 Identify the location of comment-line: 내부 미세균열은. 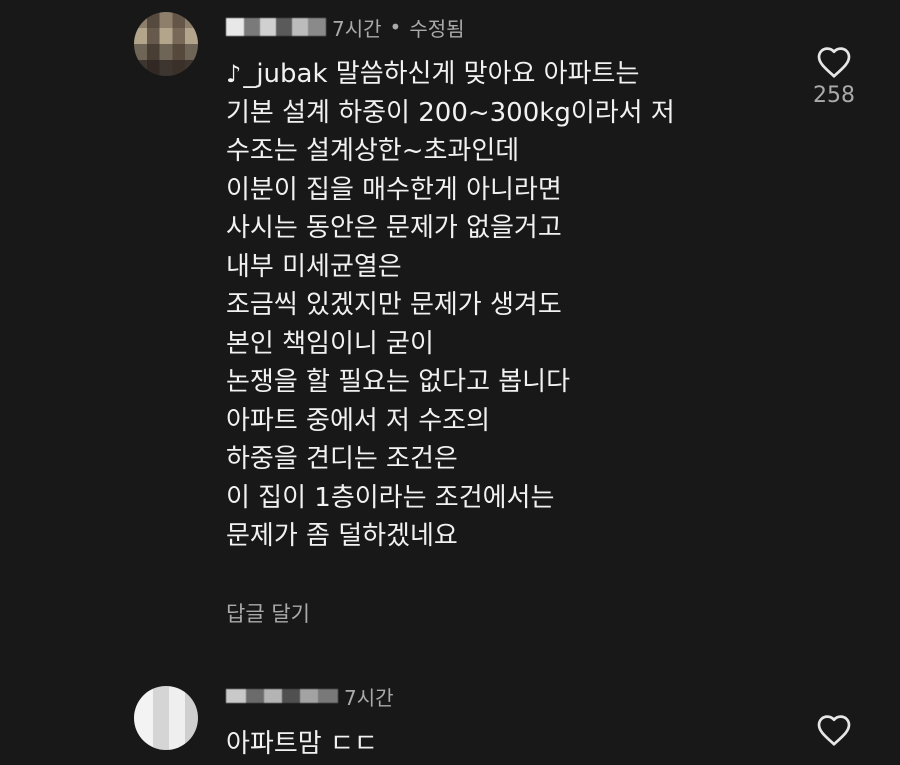
(314, 266).